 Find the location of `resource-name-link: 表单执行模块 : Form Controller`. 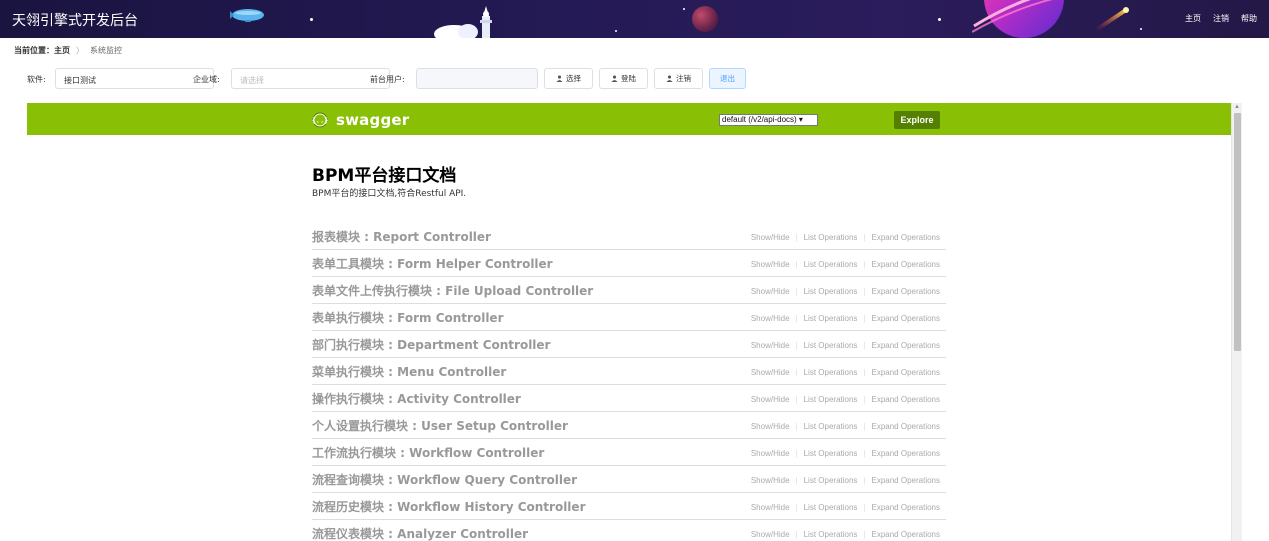

resource-name-link: 表单执行模块 : Form Controller is located at coordinates (408, 317).